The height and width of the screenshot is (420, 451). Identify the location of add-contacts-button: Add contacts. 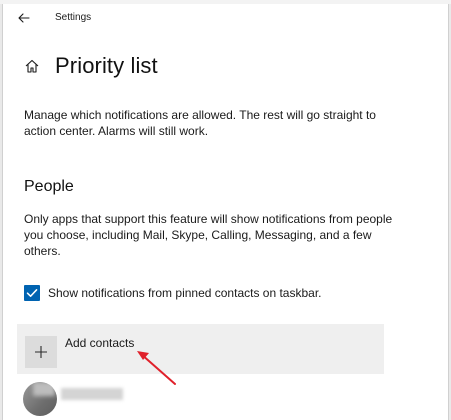
(200, 349).